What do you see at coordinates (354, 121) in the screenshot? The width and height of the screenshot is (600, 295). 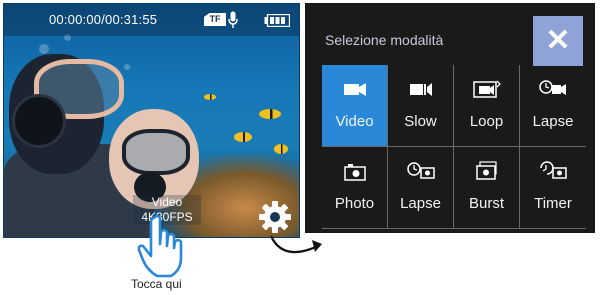 I see `mode-label: Video` at bounding box center [354, 121].